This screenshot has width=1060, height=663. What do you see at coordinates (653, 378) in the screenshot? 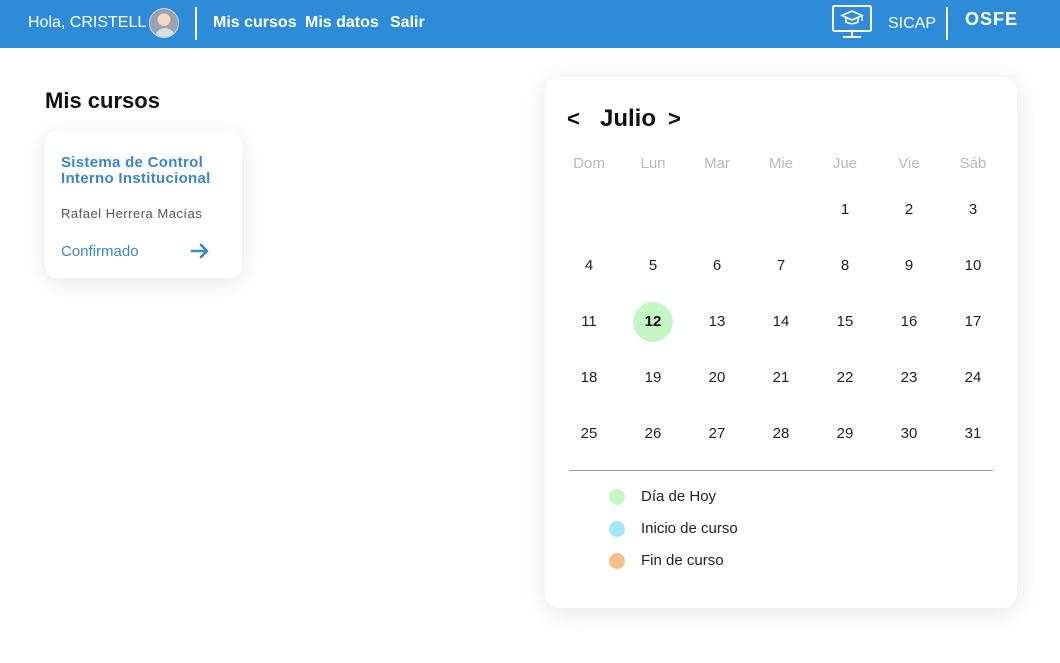
I see `calendar-day: 19` at bounding box center [653, 378].